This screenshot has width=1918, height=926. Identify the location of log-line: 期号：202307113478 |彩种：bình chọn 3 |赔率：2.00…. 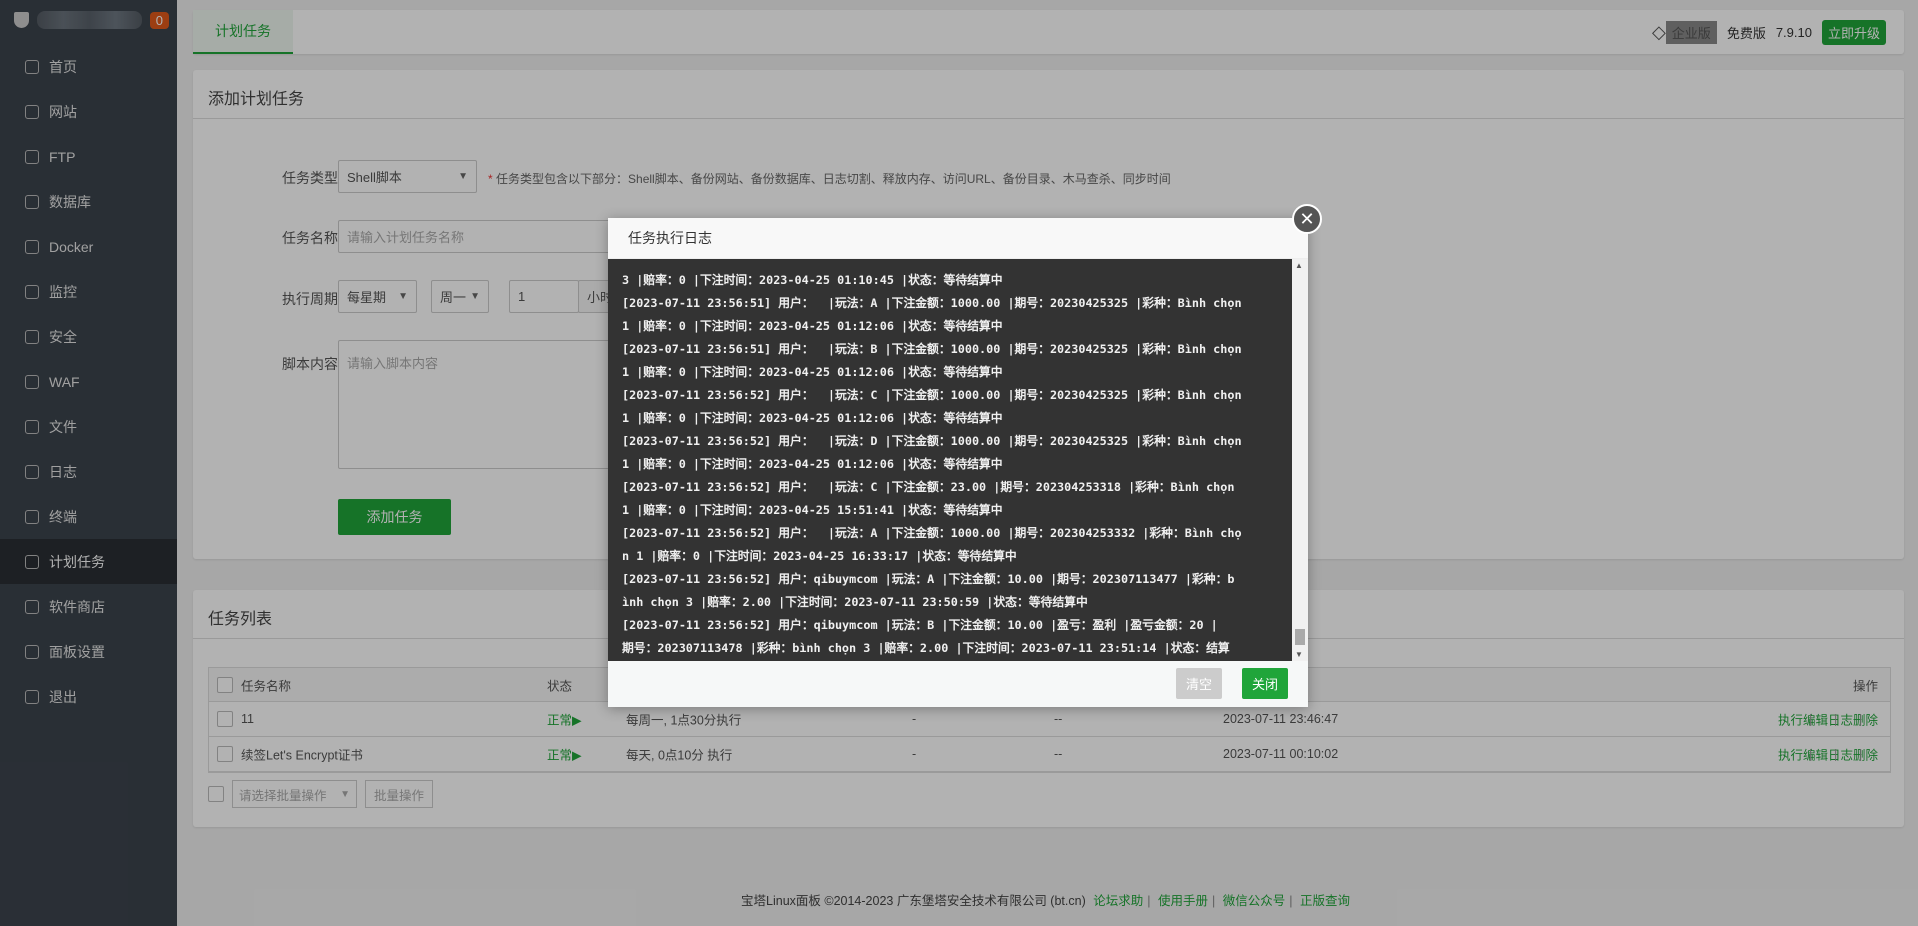
(926, 648).